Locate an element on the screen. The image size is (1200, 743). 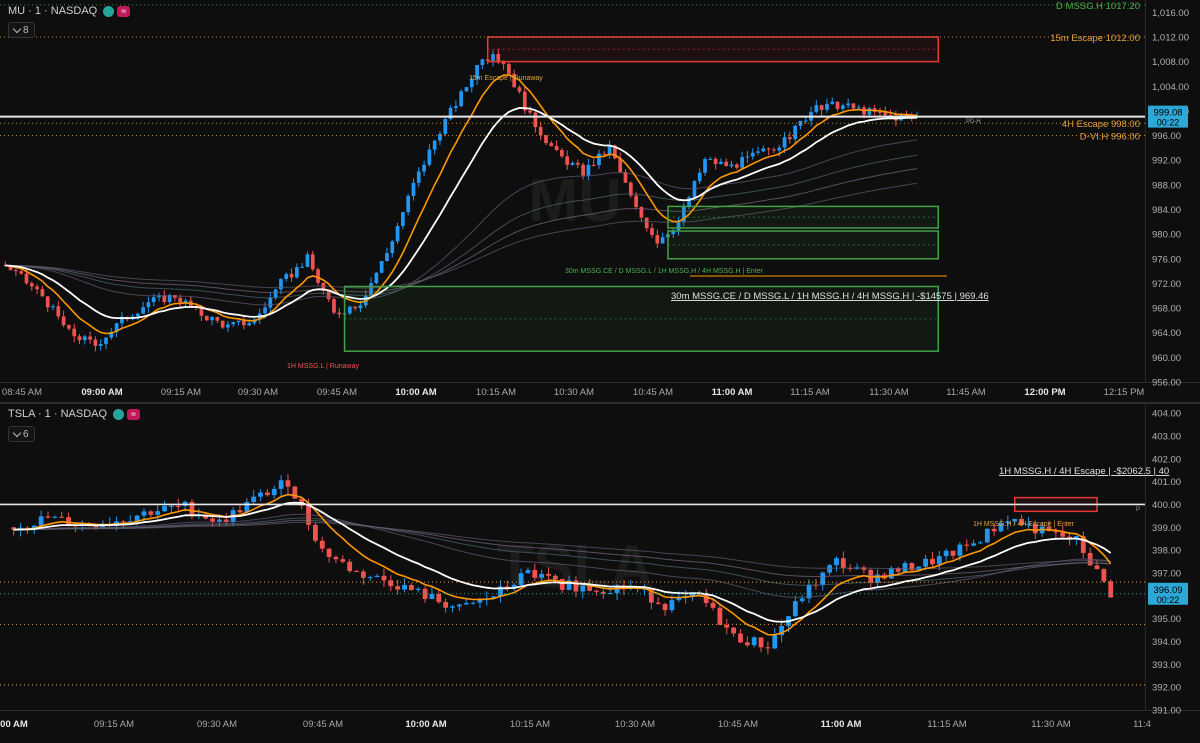
mu-symbol-header: MU · 1 · NASDAQ ≈ is located at coordinates (69, 11).